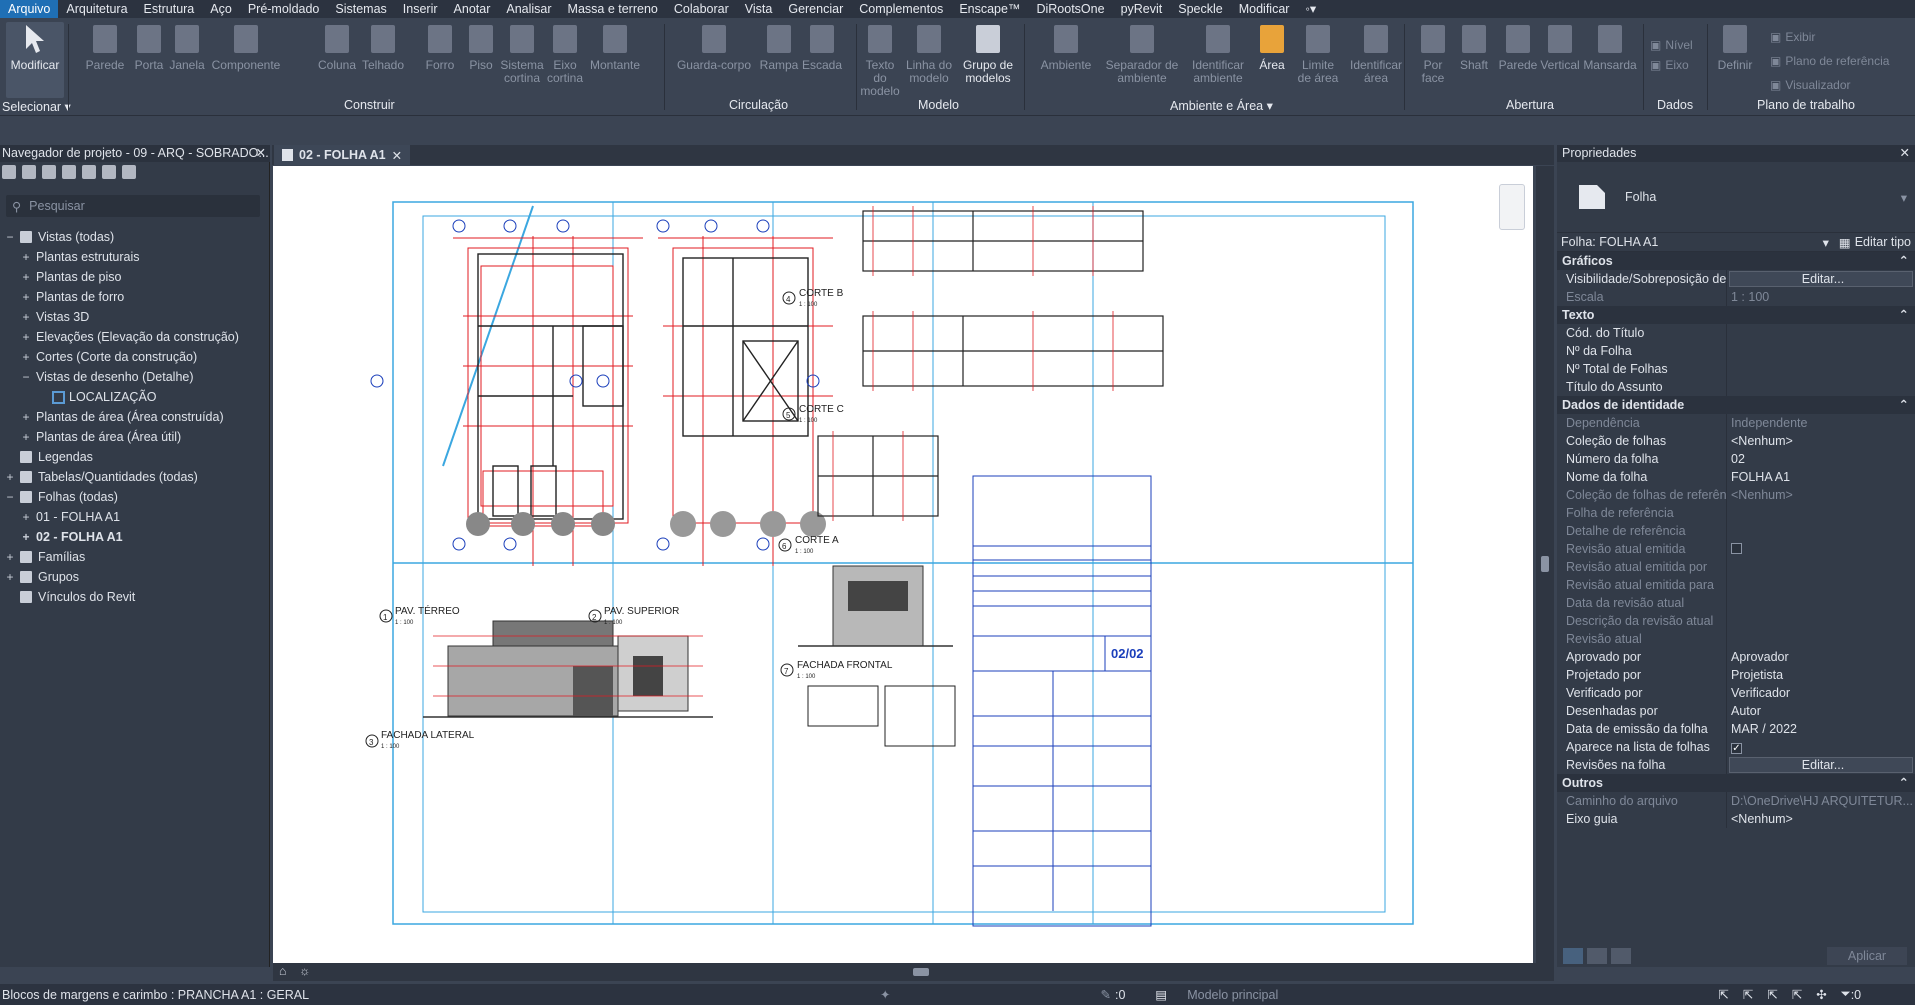  What do you see at coordinates (1736, 261) in the screenshot?
I see `property-group-header: Gráficos ⌃` at bounding box center [1736, 261].